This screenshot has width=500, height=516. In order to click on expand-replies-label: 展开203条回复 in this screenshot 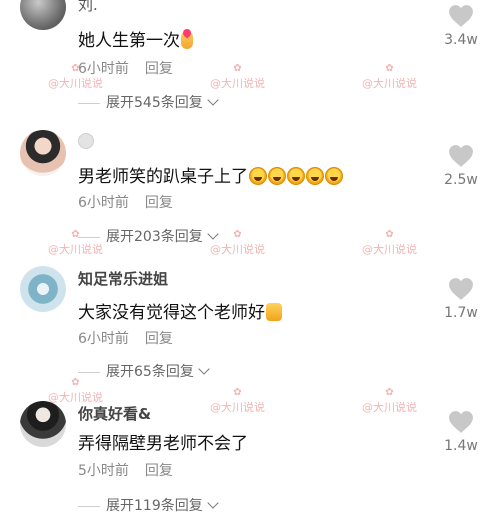, I will do `click(154, 237)`.